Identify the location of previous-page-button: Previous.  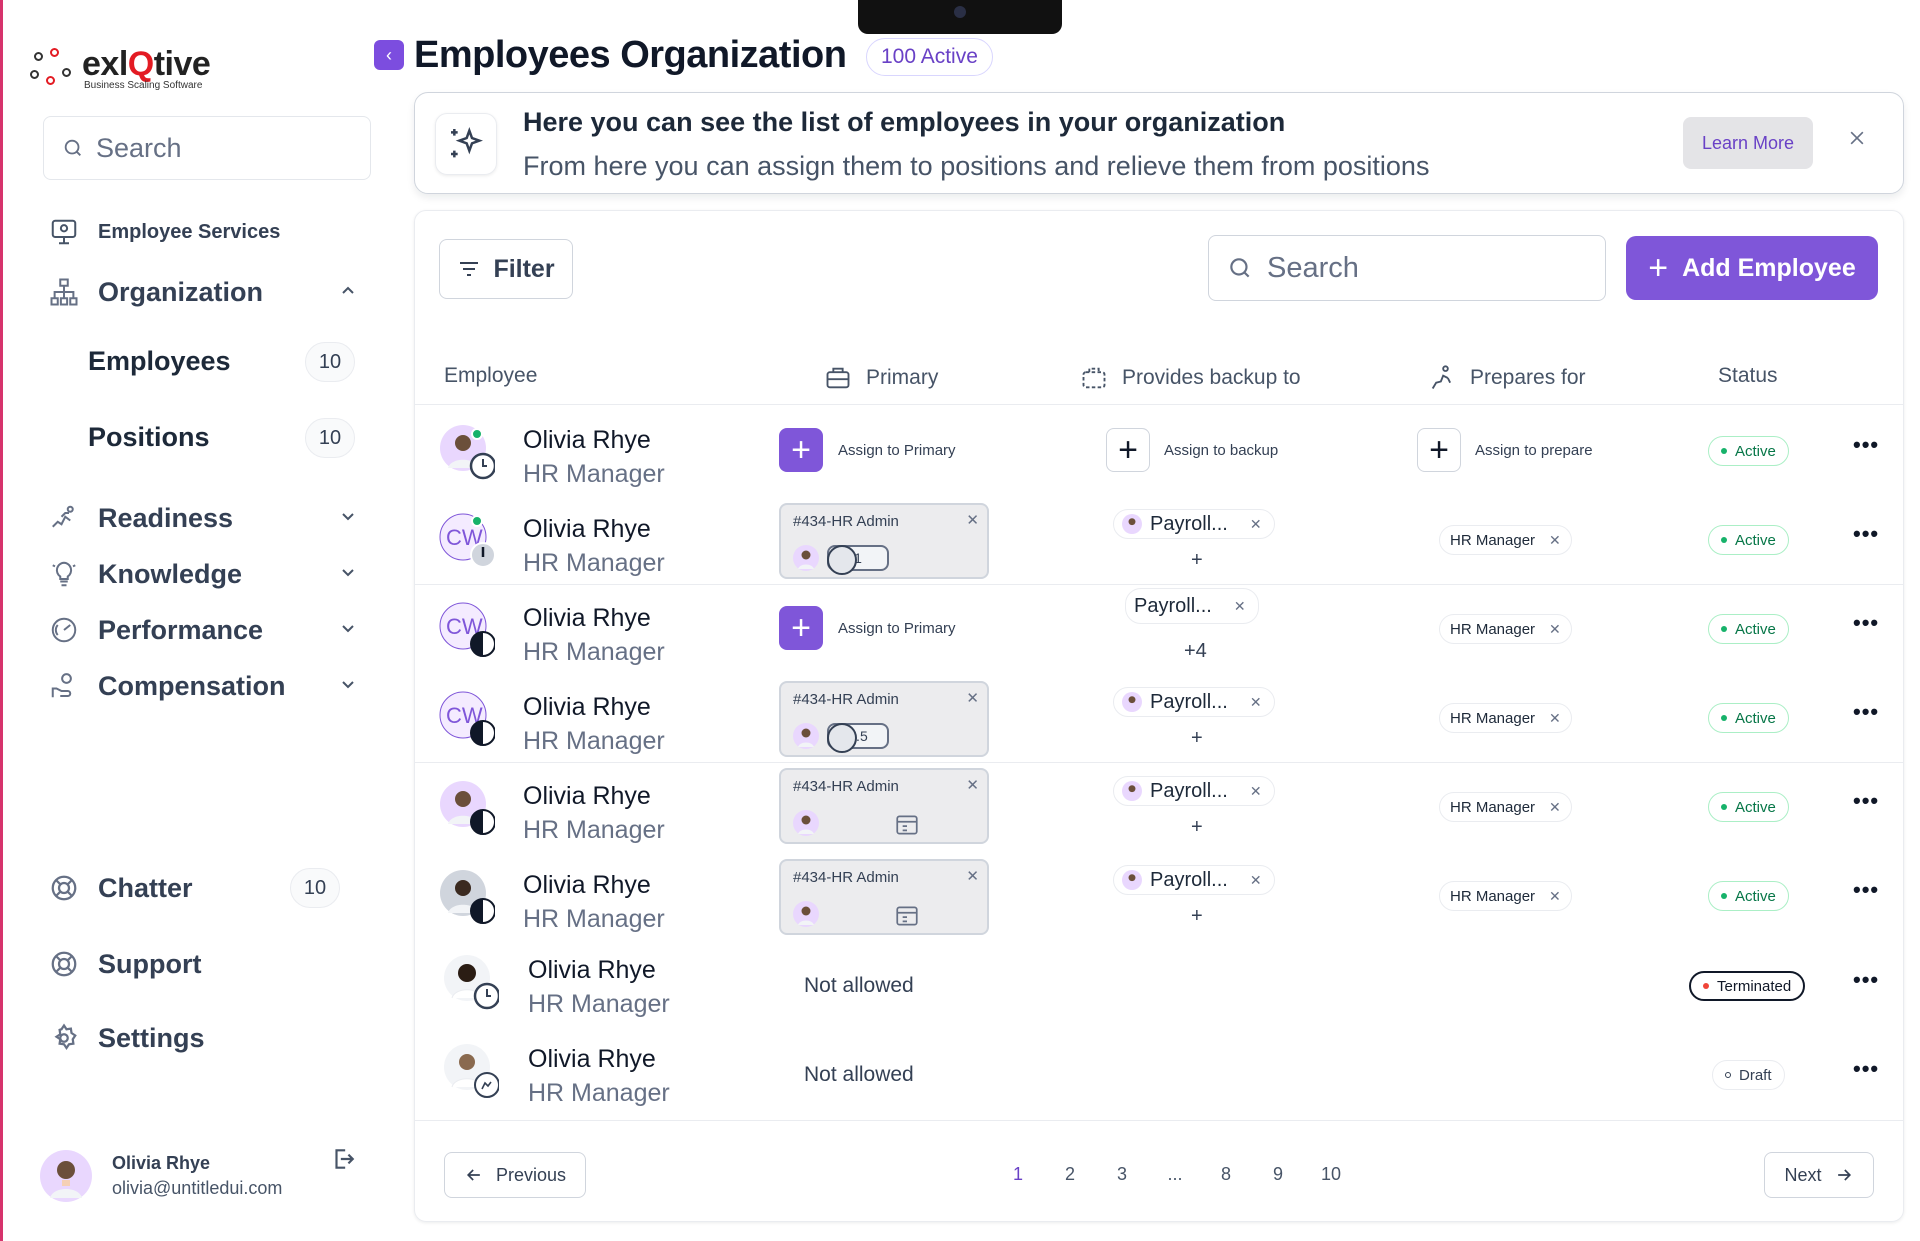
(515, 1175).